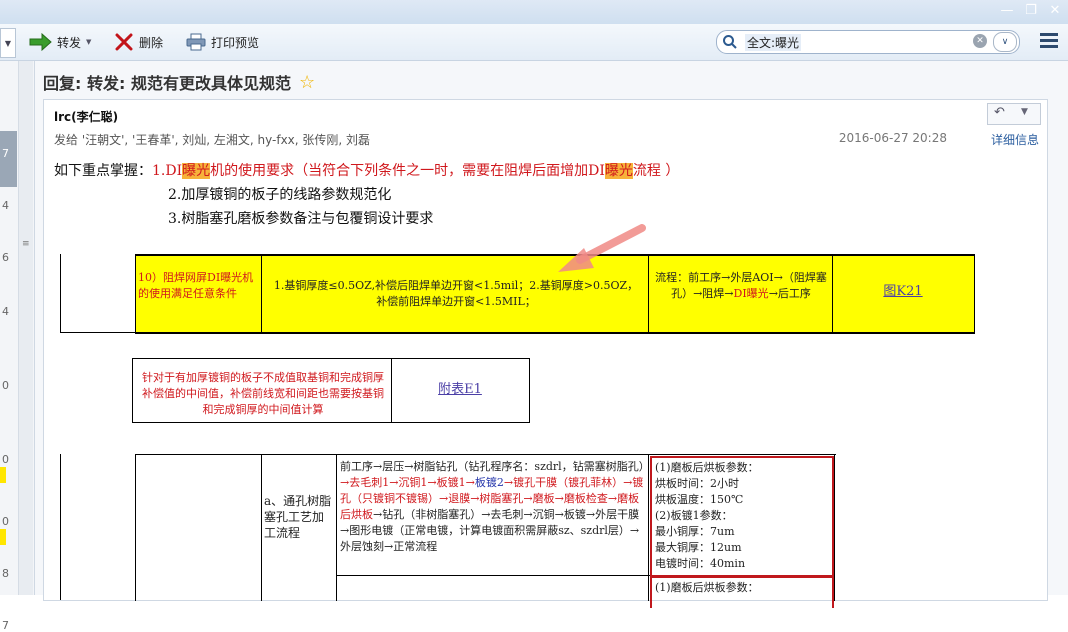 This screenshot has width=1068, height=632. Describe the element at coordinates (331, 358) in the screenshot. I see `table-top-rule` at that location.